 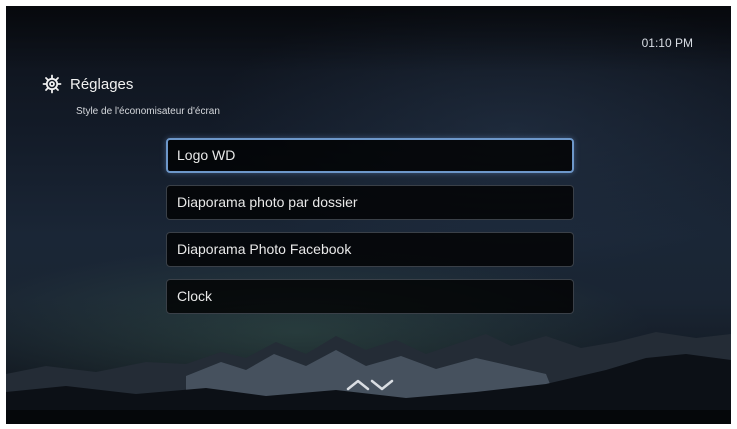 I want to click on menu-item-logo-wd: Logo WD, so click(x=370, y=155).